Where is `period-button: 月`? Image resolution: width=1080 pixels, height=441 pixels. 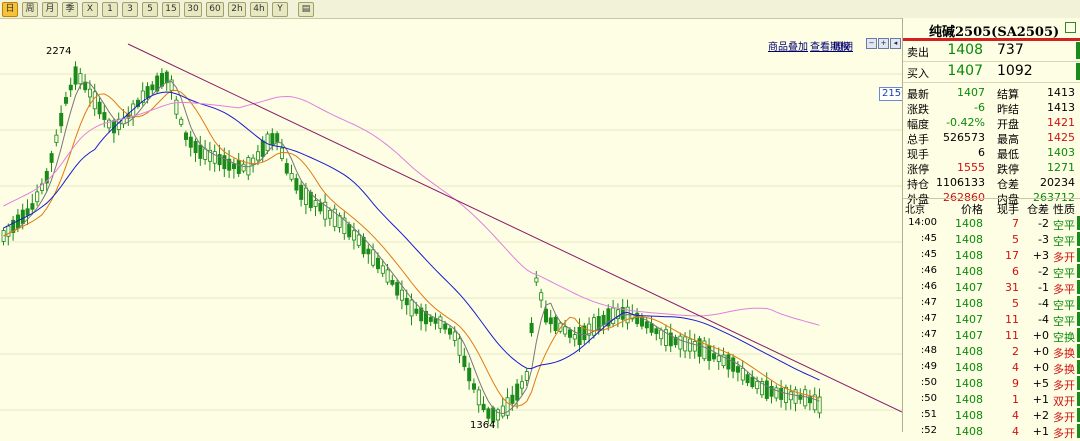 period-button: 月 is located at coordinates (50, 9).